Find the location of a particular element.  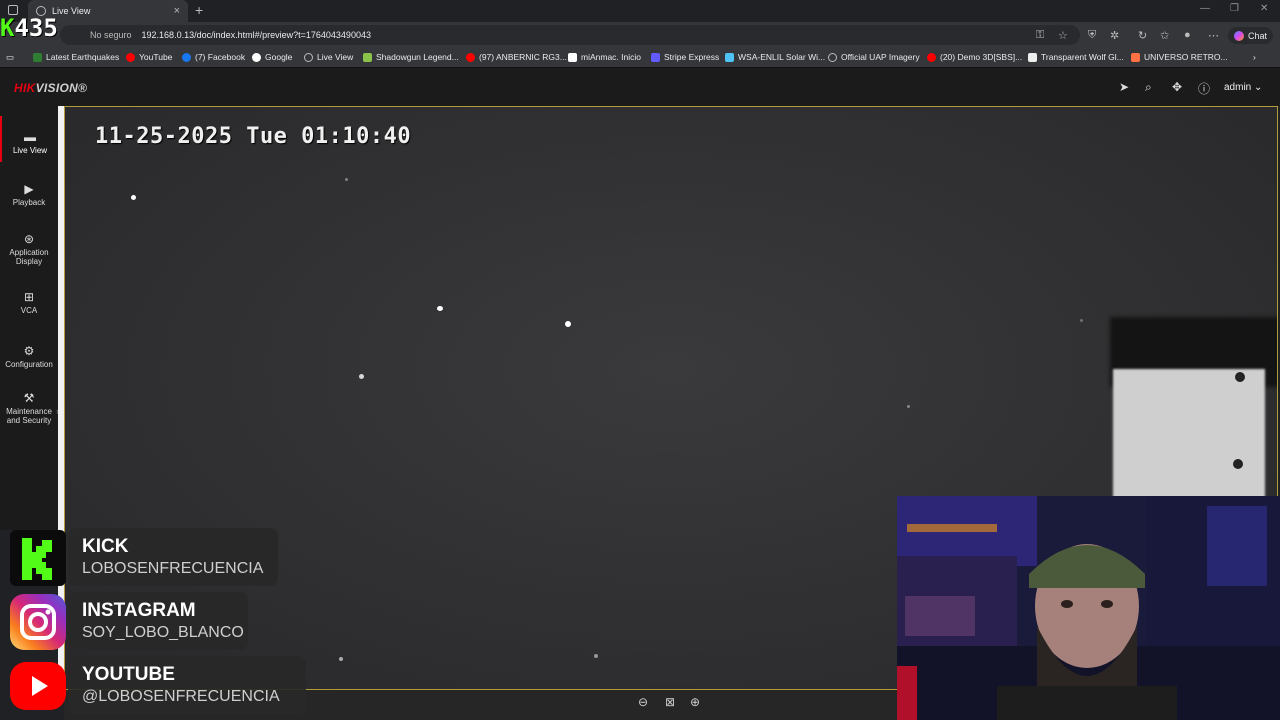

previous-icon: ⊖ is located at coordinates (643, 702).